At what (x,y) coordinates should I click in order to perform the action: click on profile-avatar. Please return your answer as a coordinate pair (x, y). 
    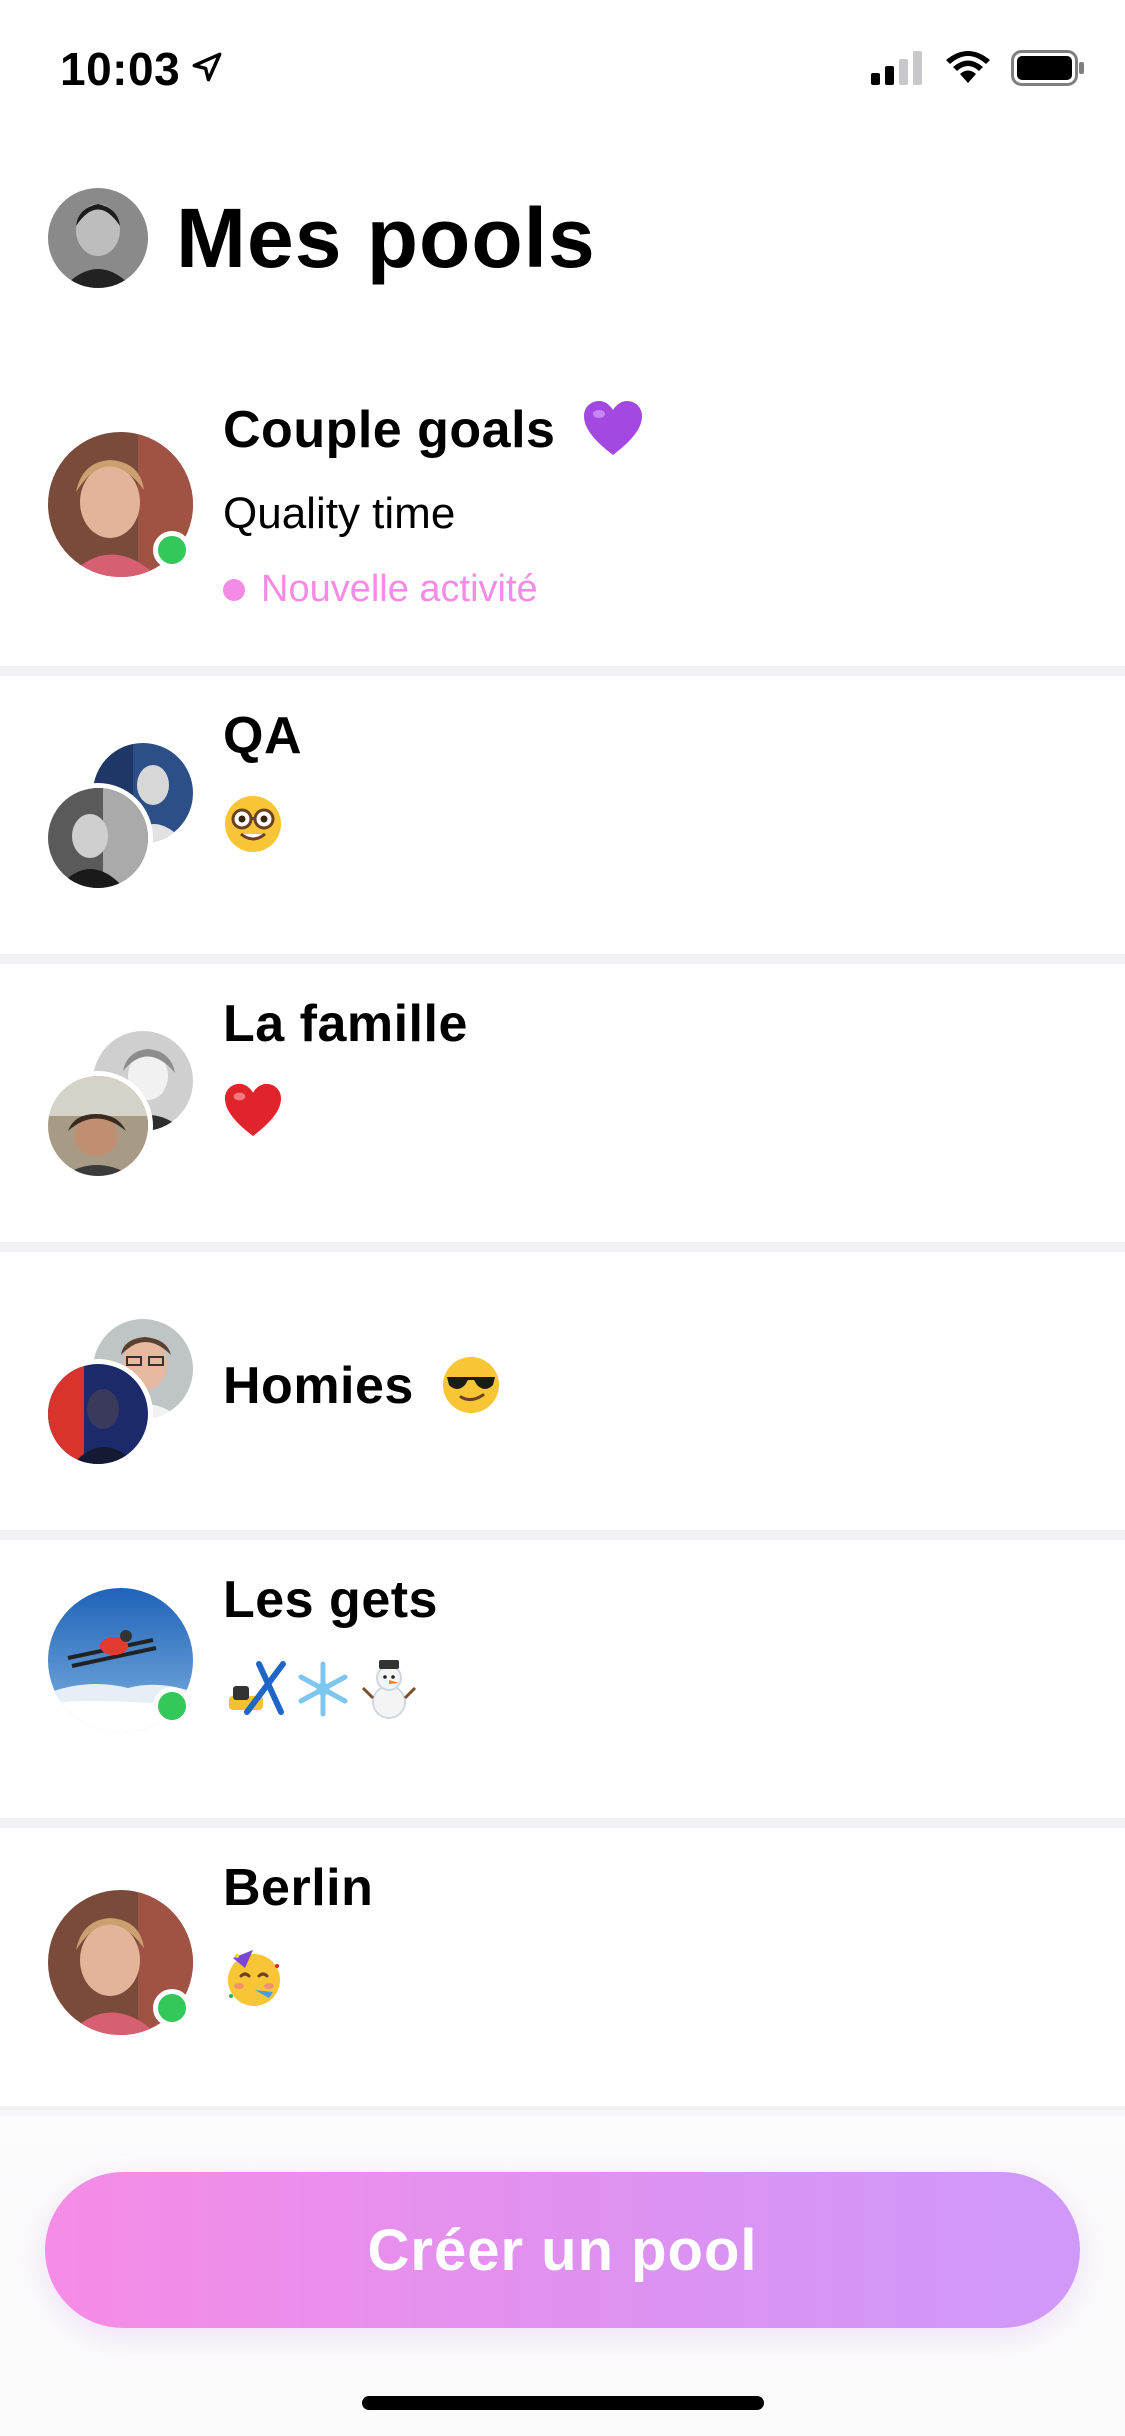
    Looking at the image, I should click on (98, 238).